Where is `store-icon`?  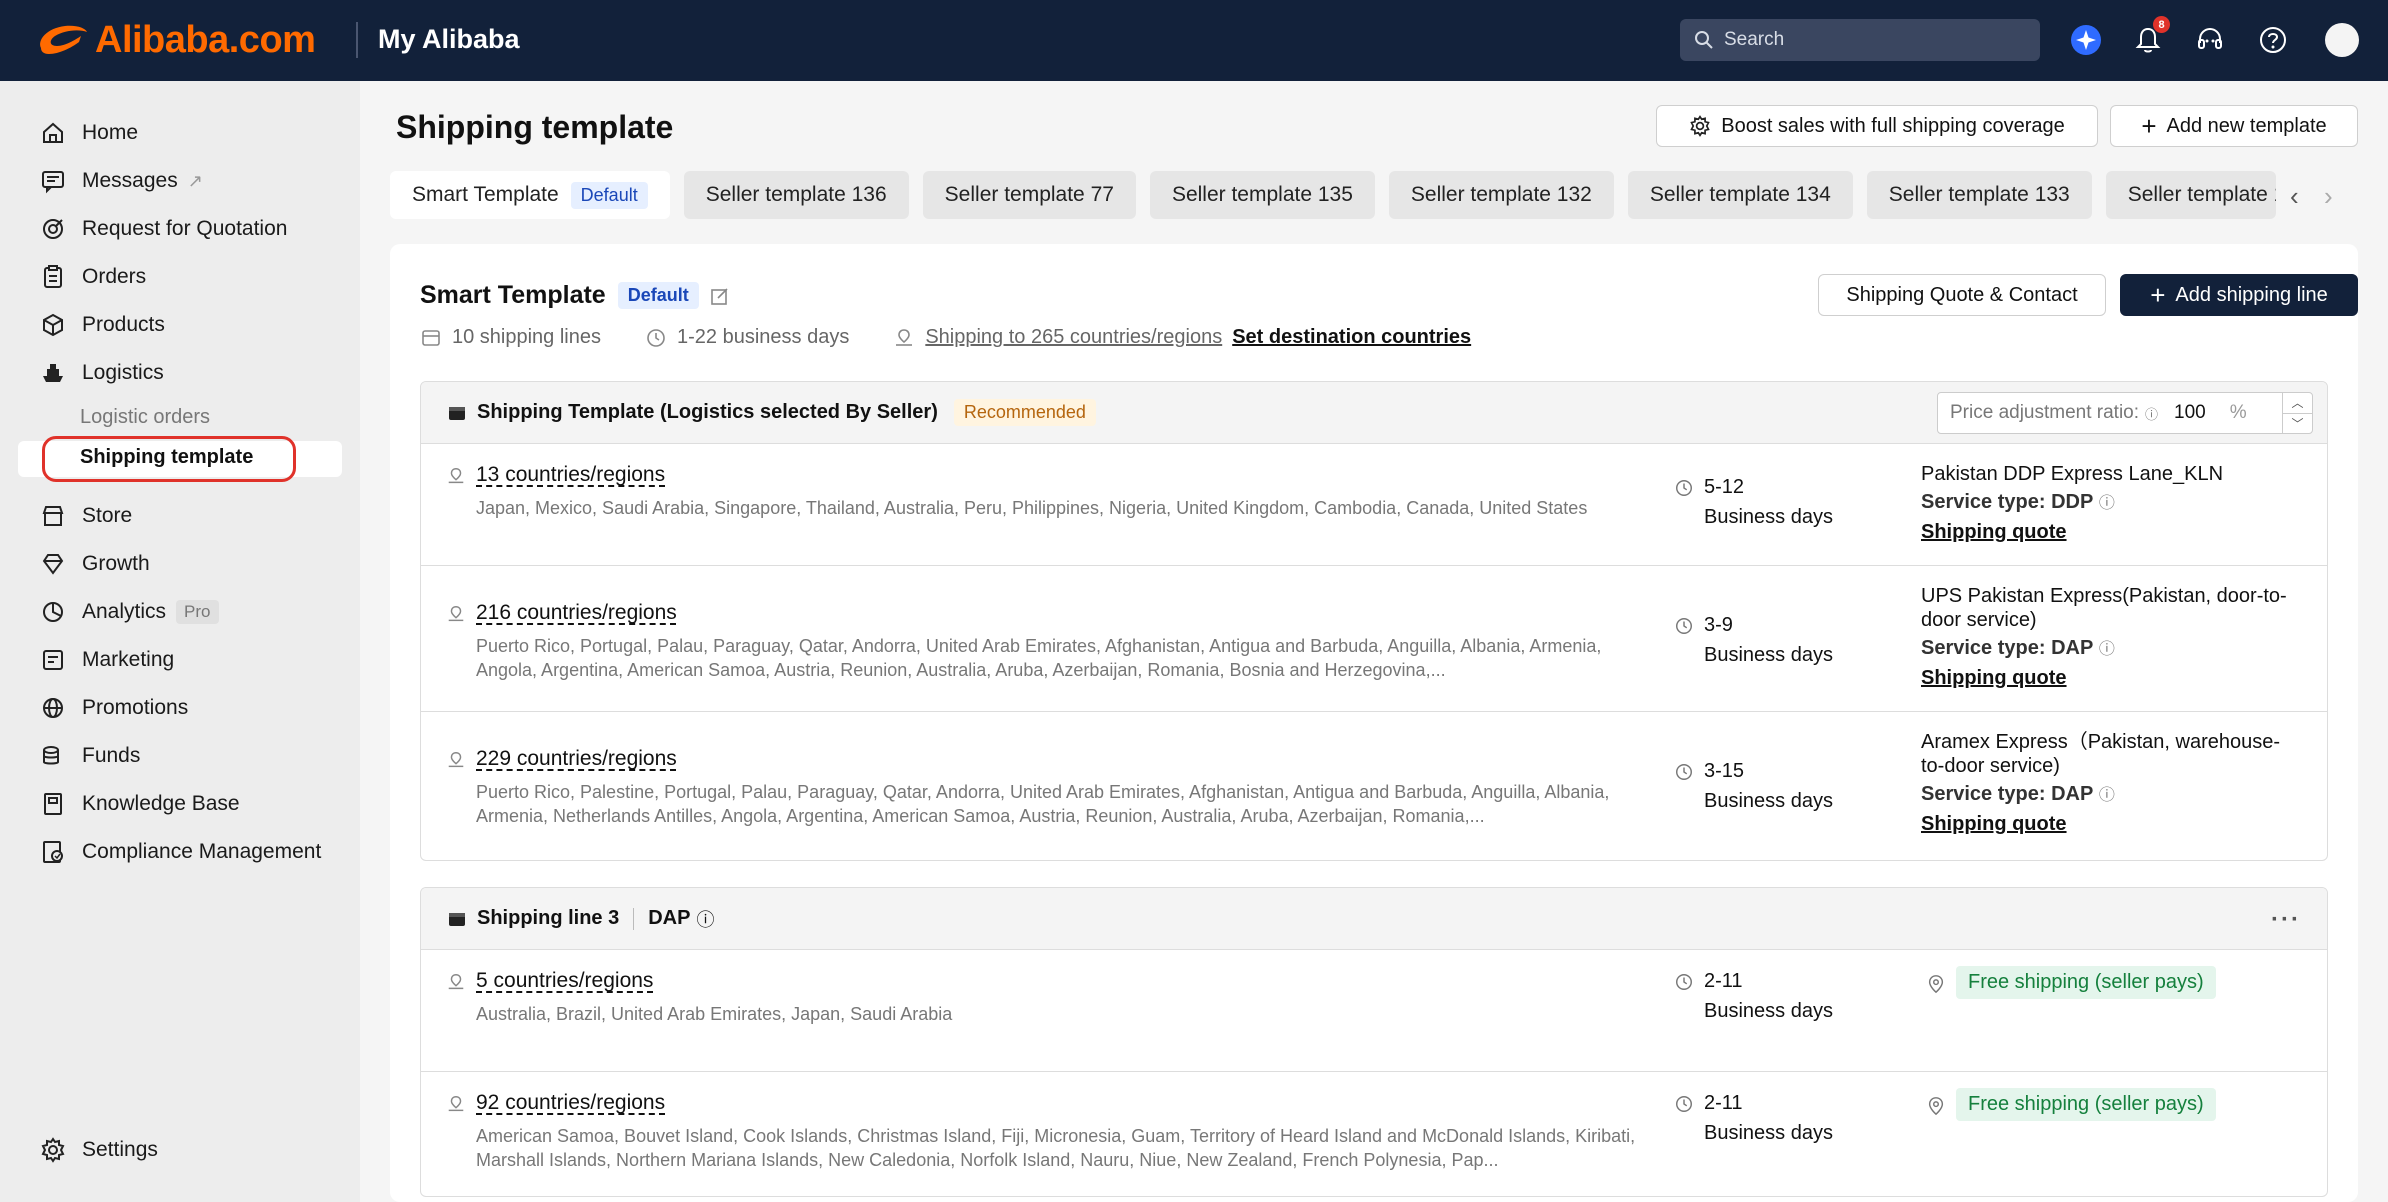
store-icon is located at coordinates (53, 516).